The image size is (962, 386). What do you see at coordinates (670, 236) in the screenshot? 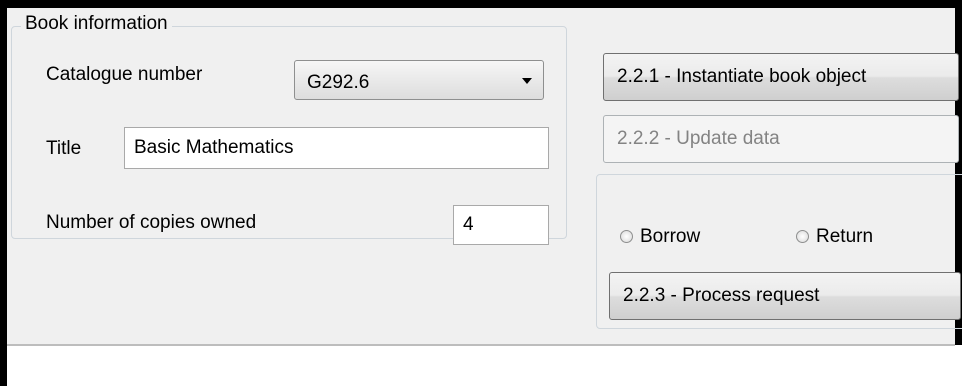
I see `borrow-radio-label: Borrow` at bounding box center [670, 236].